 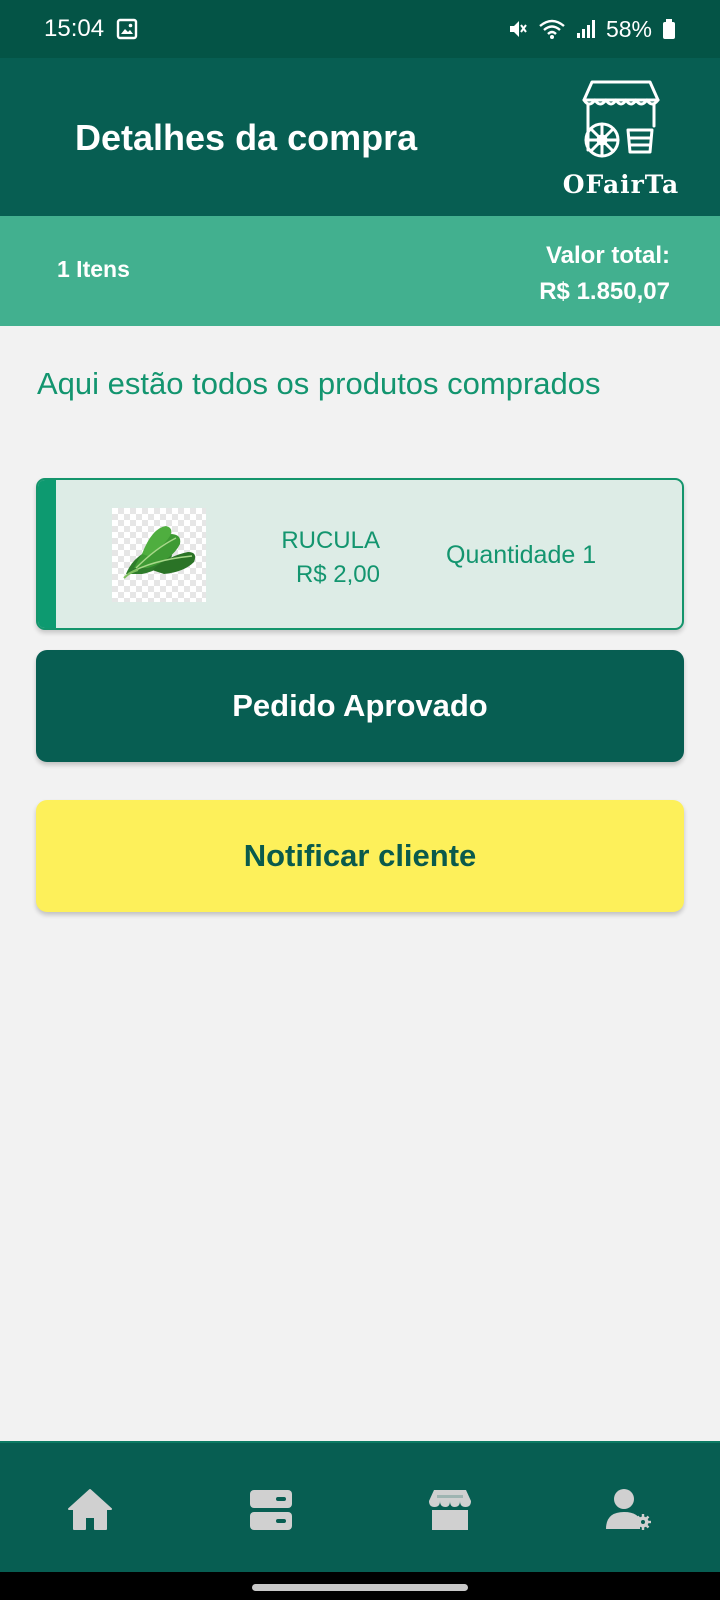 What do you see at coordinates (159, 552) in the screenshot?
I see `arugula-leaves-icon` at bounding box center [159, 552].